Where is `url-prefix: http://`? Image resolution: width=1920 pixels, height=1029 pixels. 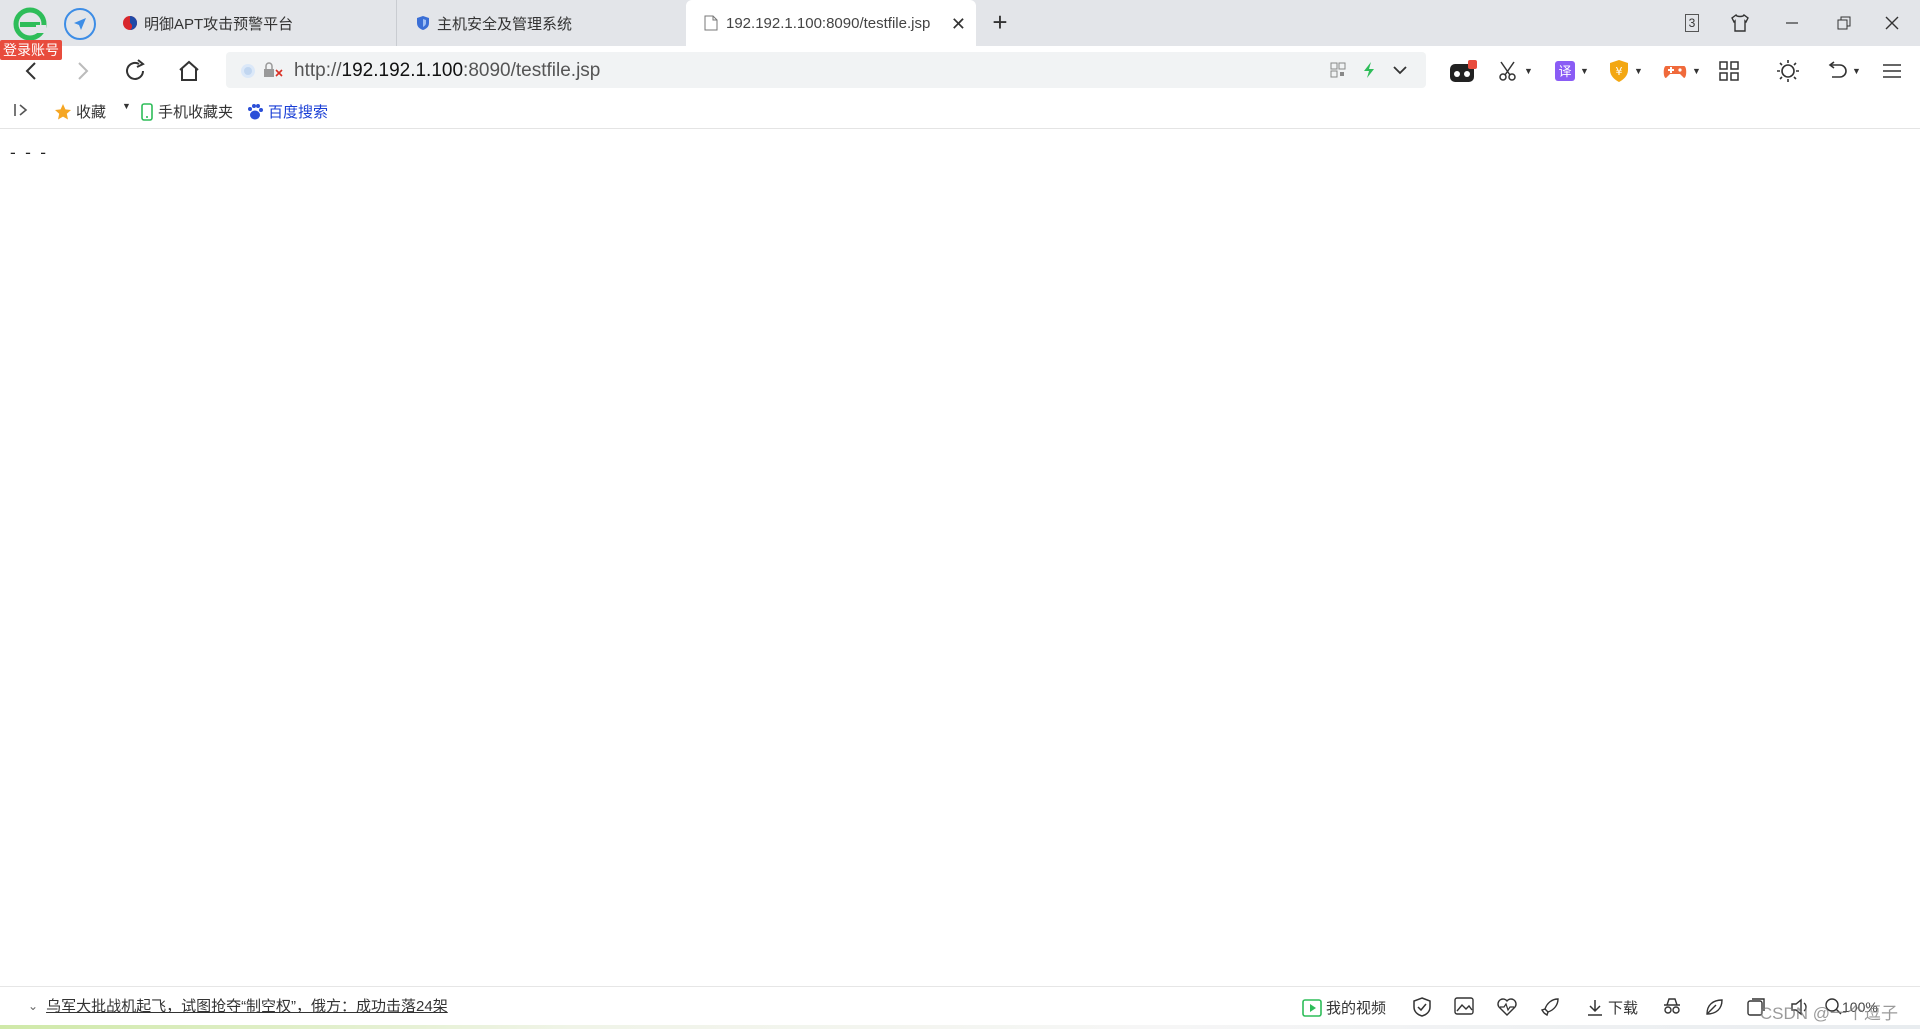 url-prefix: http:// is located at coordinates (318, 70).